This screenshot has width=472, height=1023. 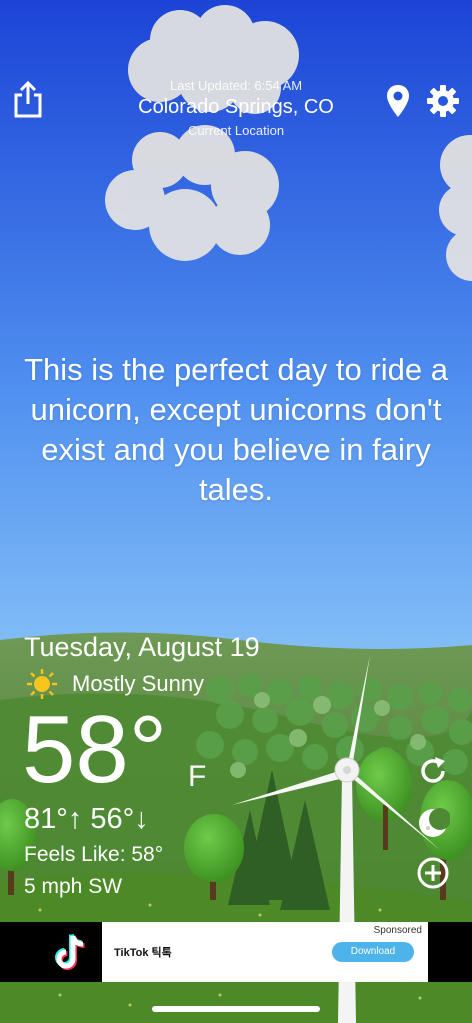 I want to click on location-button, so click(x=398, y=101).